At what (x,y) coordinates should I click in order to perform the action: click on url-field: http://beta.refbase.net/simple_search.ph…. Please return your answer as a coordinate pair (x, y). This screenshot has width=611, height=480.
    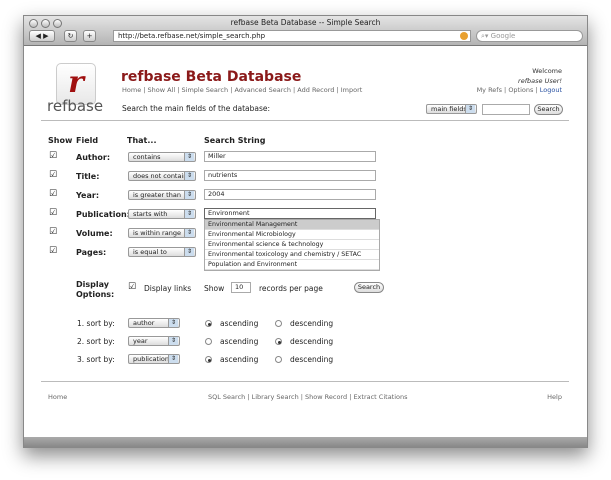
    Looking at the image, I should click on (292, 36).